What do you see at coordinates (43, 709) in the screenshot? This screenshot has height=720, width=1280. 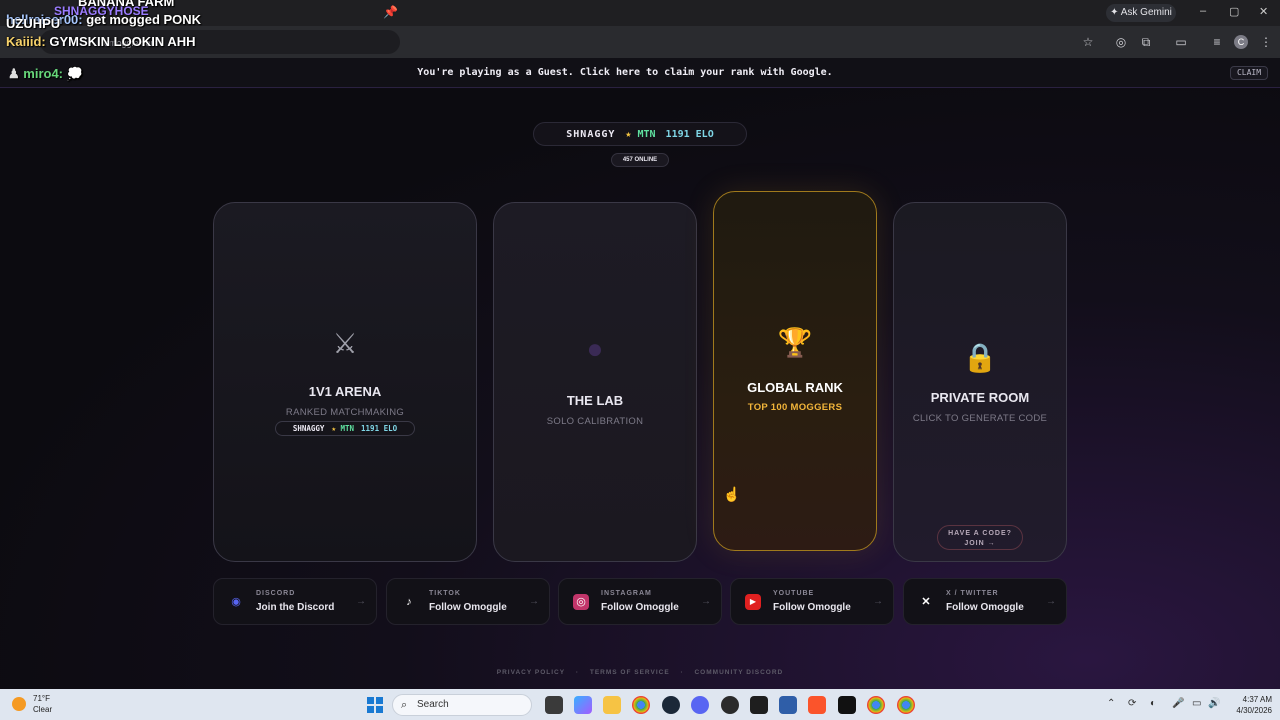 I see `weather-desc: Clear` at bounding box center [43, 709].